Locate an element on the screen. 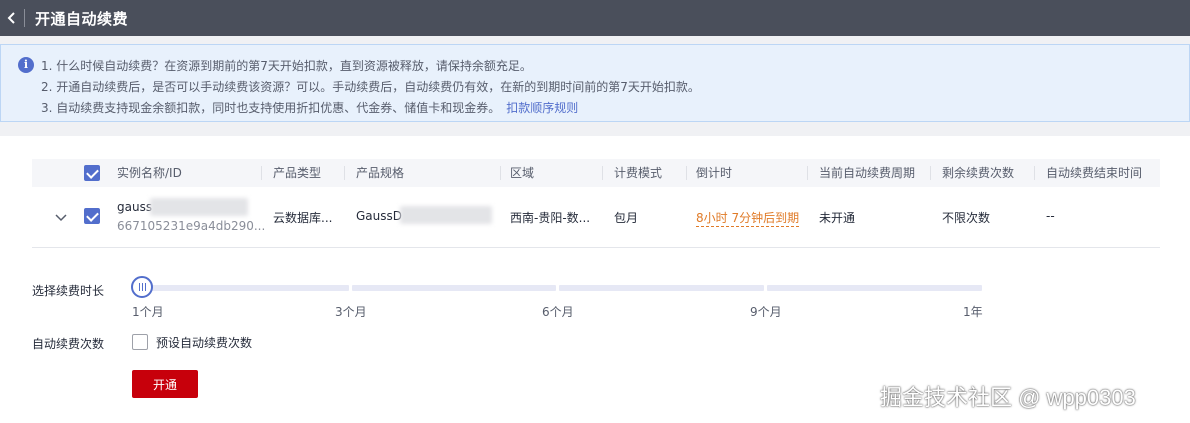 The width and height of the screenshot is (1190, 423). col-remaining: 剩余续费次数 is located at coordinates (984, 173).